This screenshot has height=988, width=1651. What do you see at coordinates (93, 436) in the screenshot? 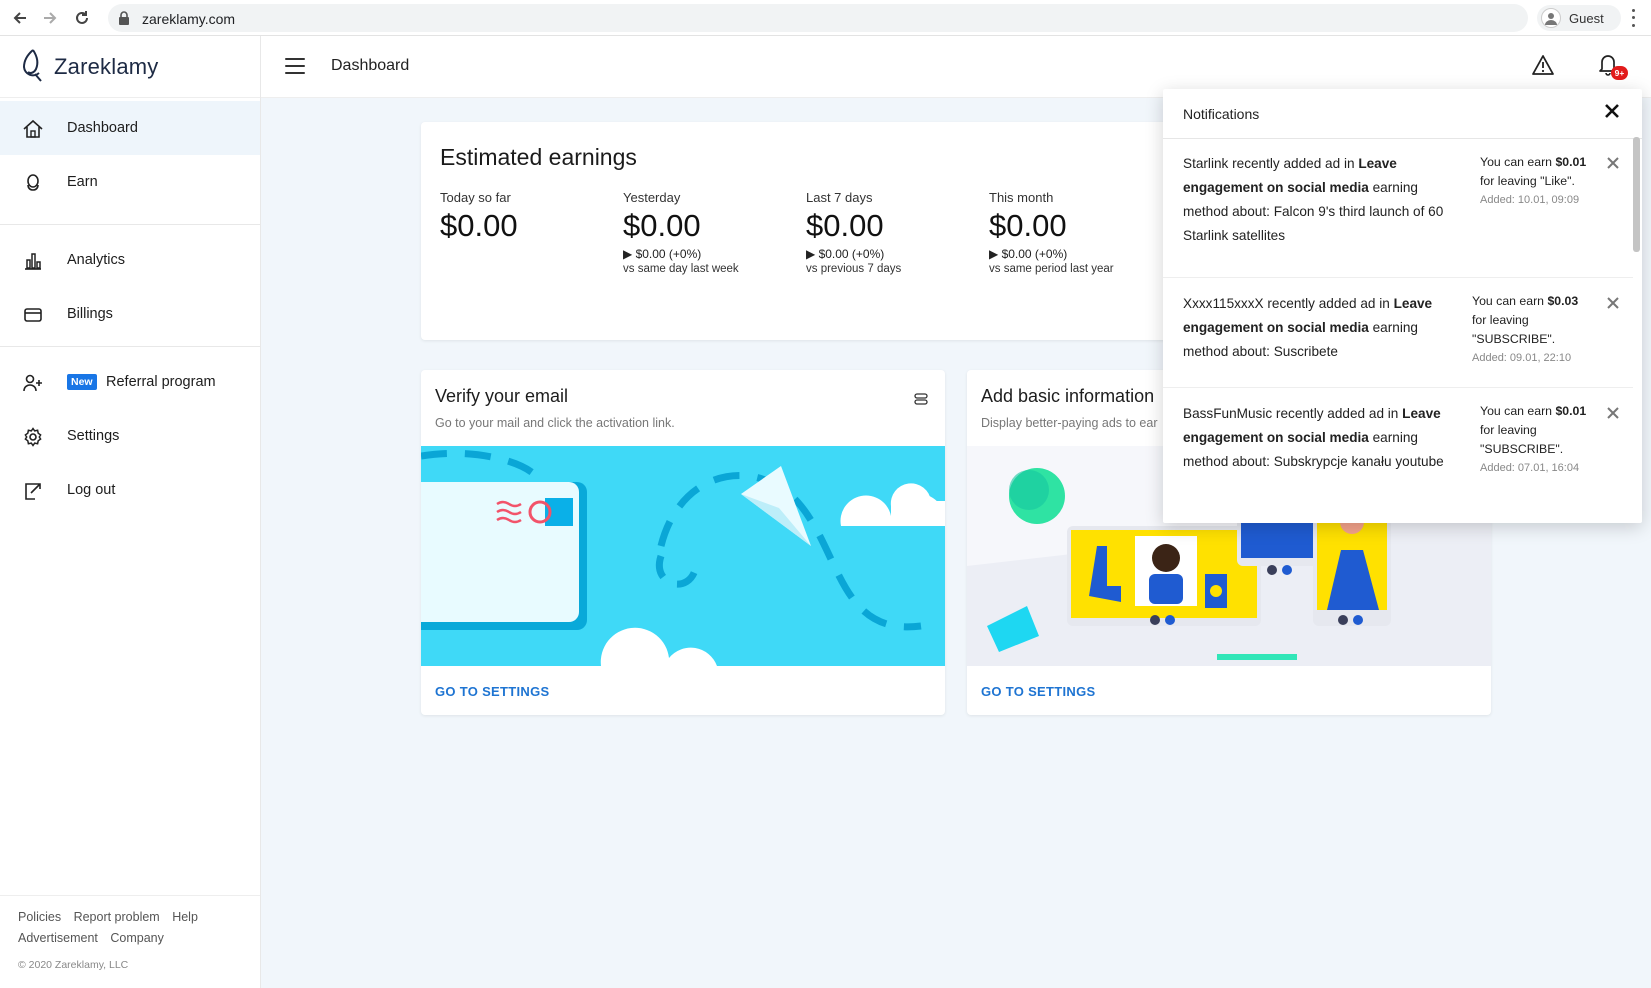
I see `sidebar-item-label: Settings` at bounding box center [93, 436].